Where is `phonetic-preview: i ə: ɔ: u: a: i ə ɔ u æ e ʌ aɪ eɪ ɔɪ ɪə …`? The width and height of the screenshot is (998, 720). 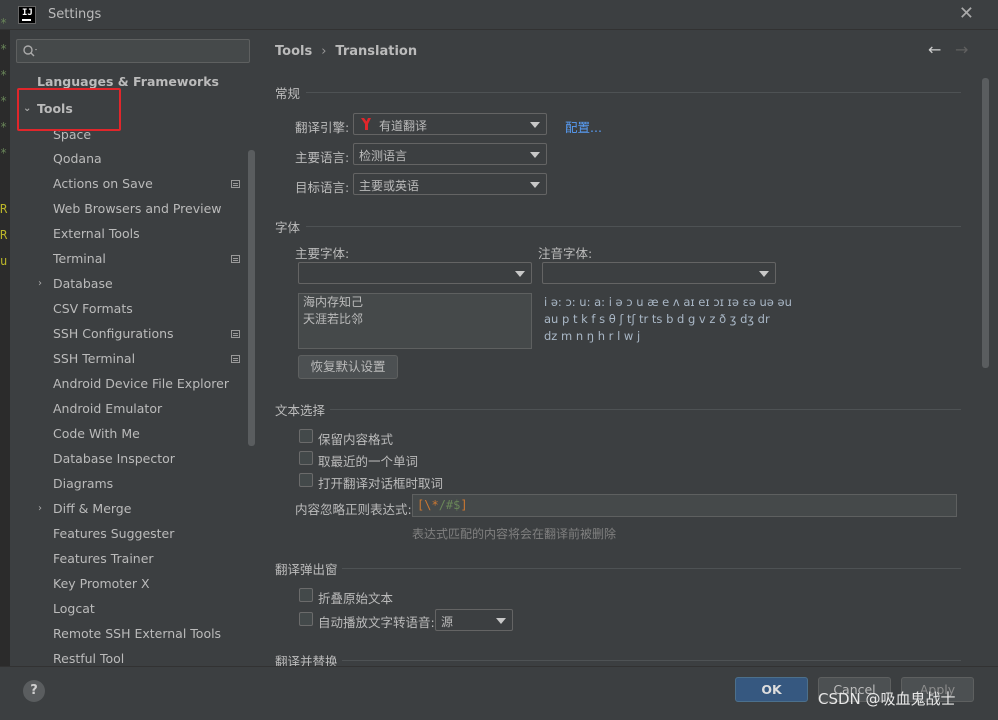 phonetic-preview: i ə: ɔ: u: a: i ə ɔ u æ e ʌ aɪ eɪ ɔɪ ɪə … is located at coordinates (668, 319).